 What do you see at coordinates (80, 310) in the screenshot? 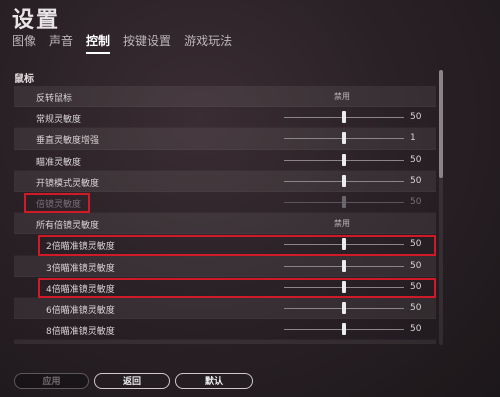
I see `setting-label: 6倍瞄准镜灵敏度` at bounding box center [80, 310].